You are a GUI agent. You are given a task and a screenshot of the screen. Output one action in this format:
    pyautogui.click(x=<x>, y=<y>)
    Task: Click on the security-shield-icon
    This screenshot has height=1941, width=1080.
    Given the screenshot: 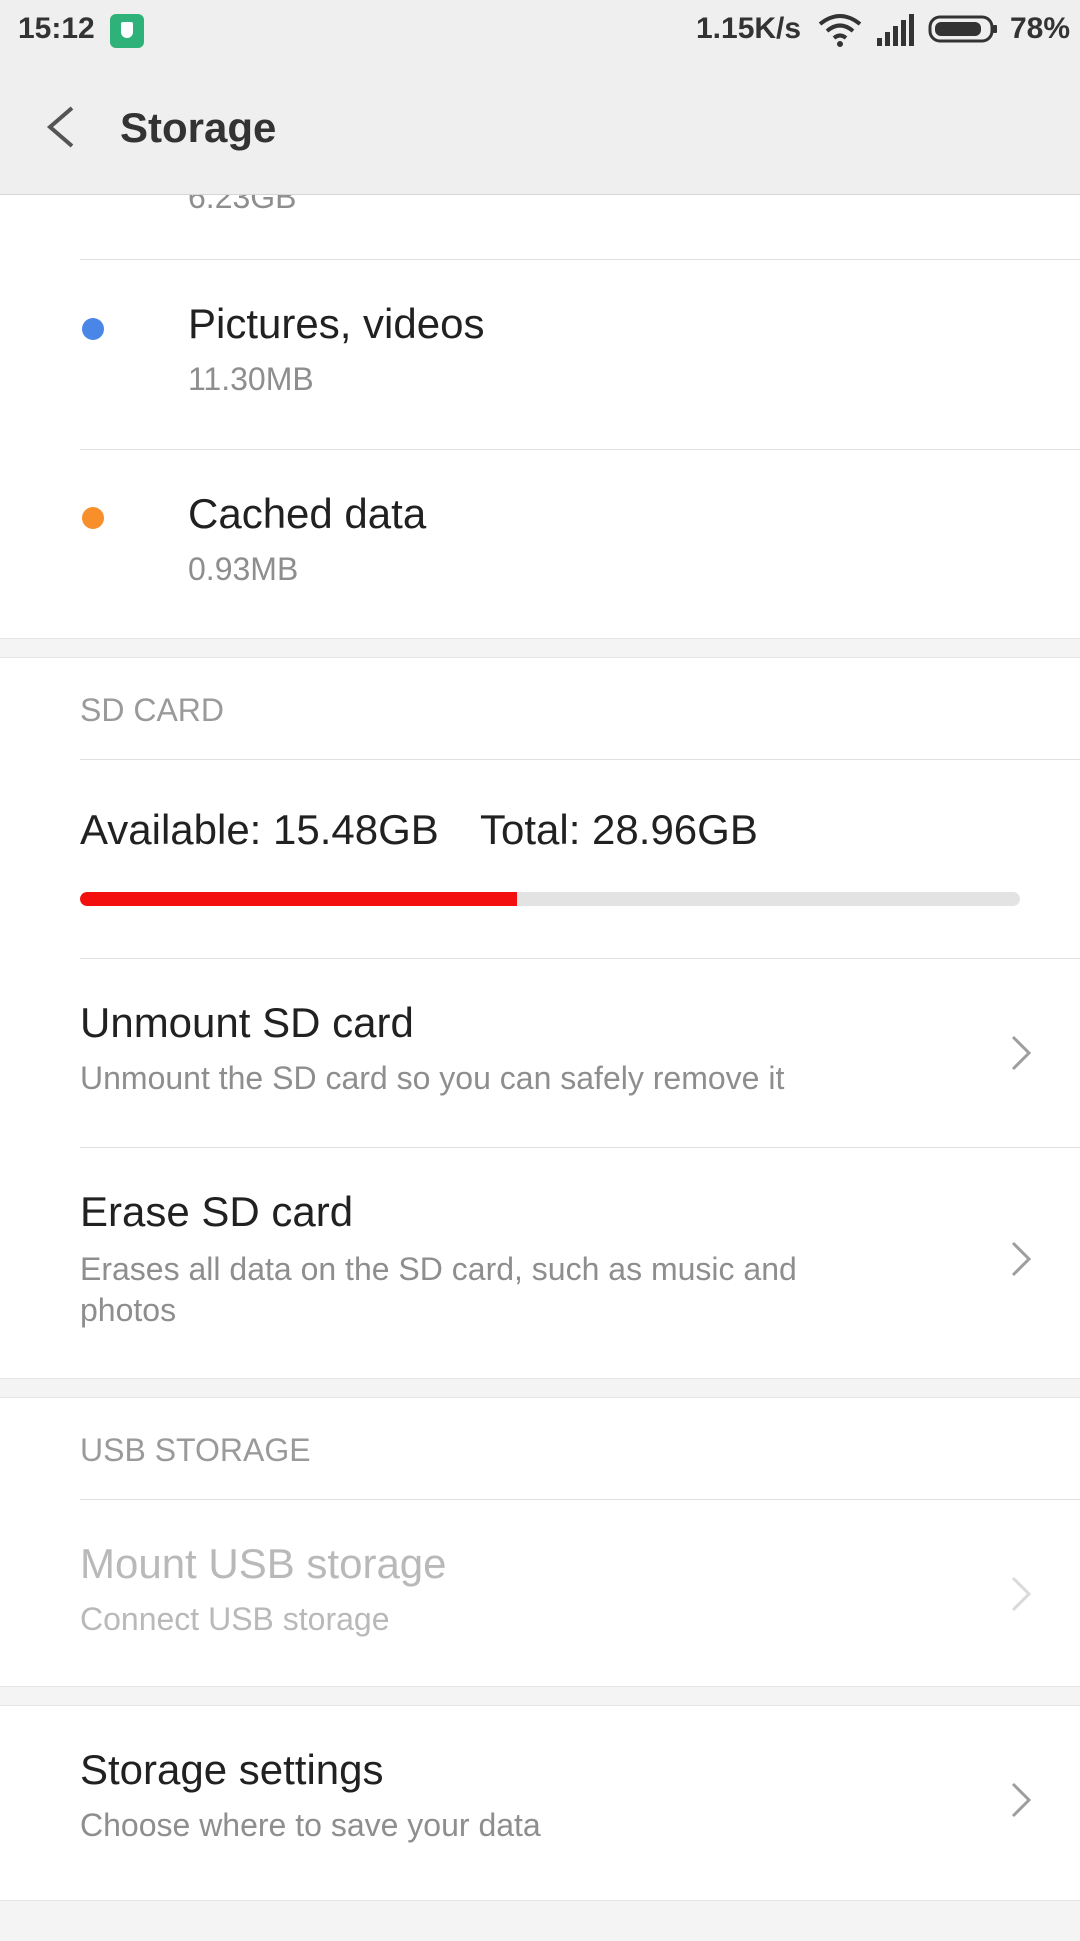 What is the action you would take?
    pyautogui.click(x=127, y=31)
    